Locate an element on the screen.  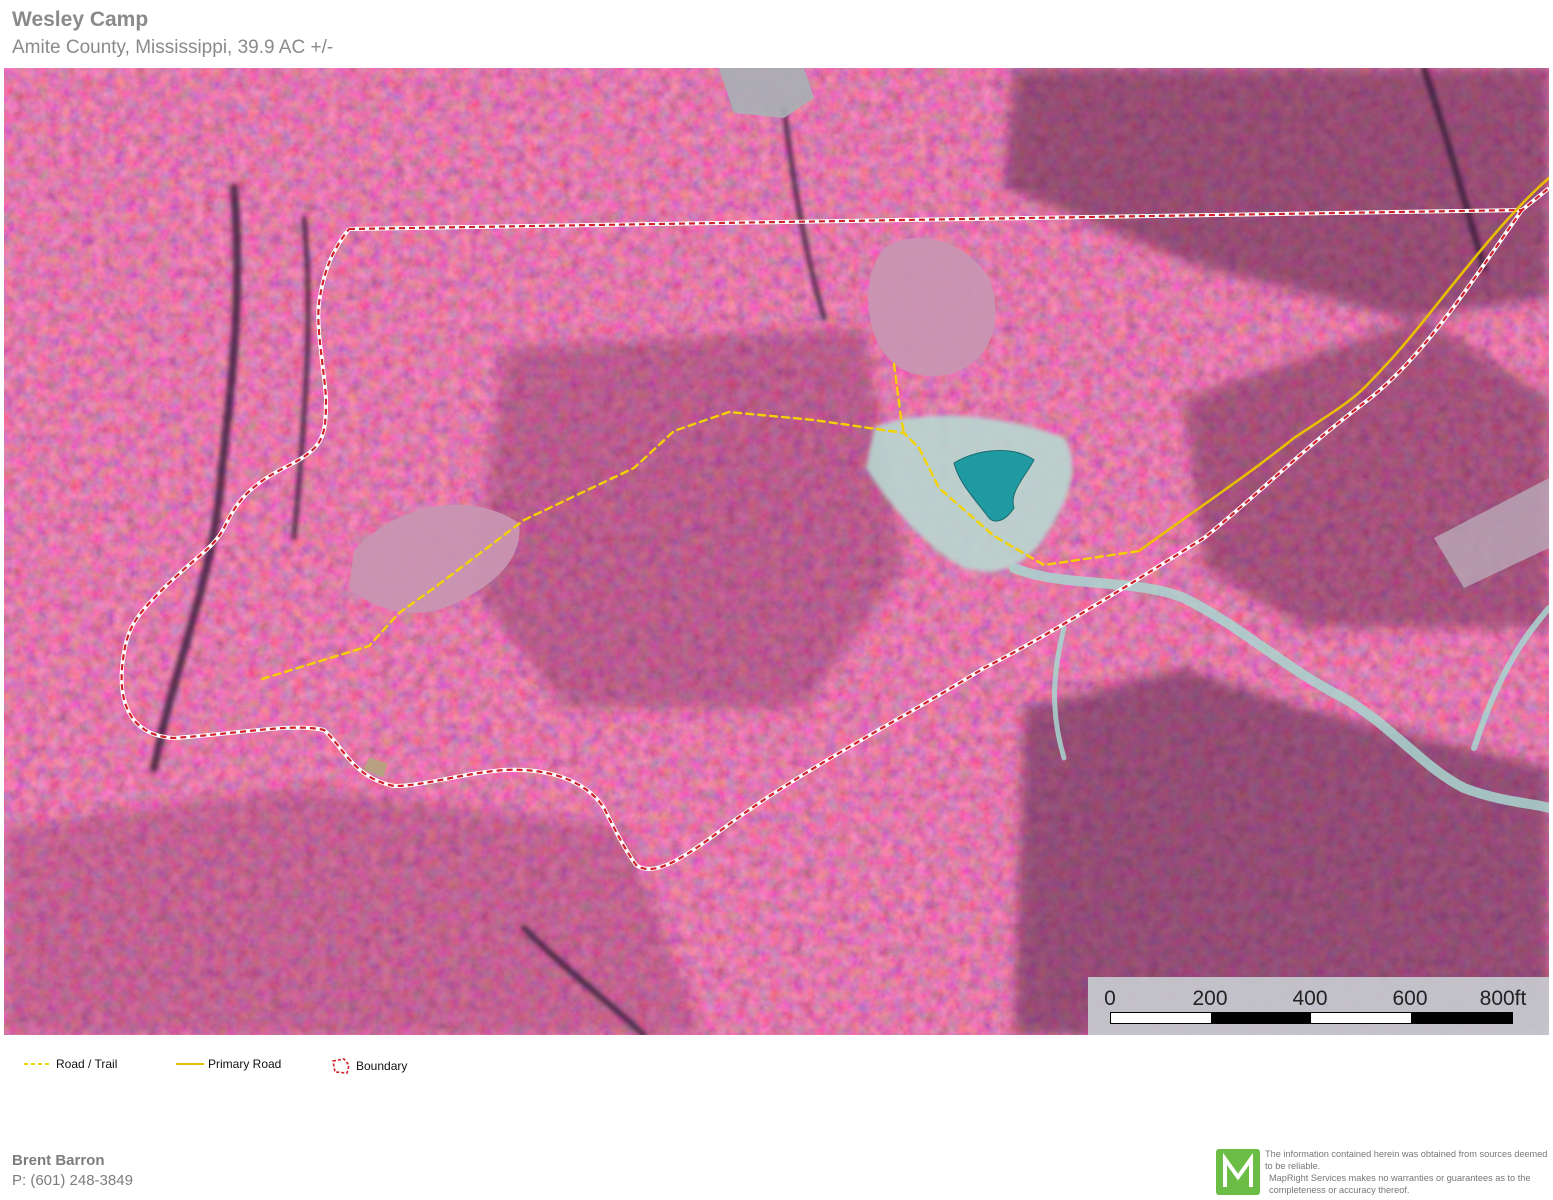
map-subtitle: Amite County, Mississippi, 39.9 AC +/- is located at coordinates (173, 47).